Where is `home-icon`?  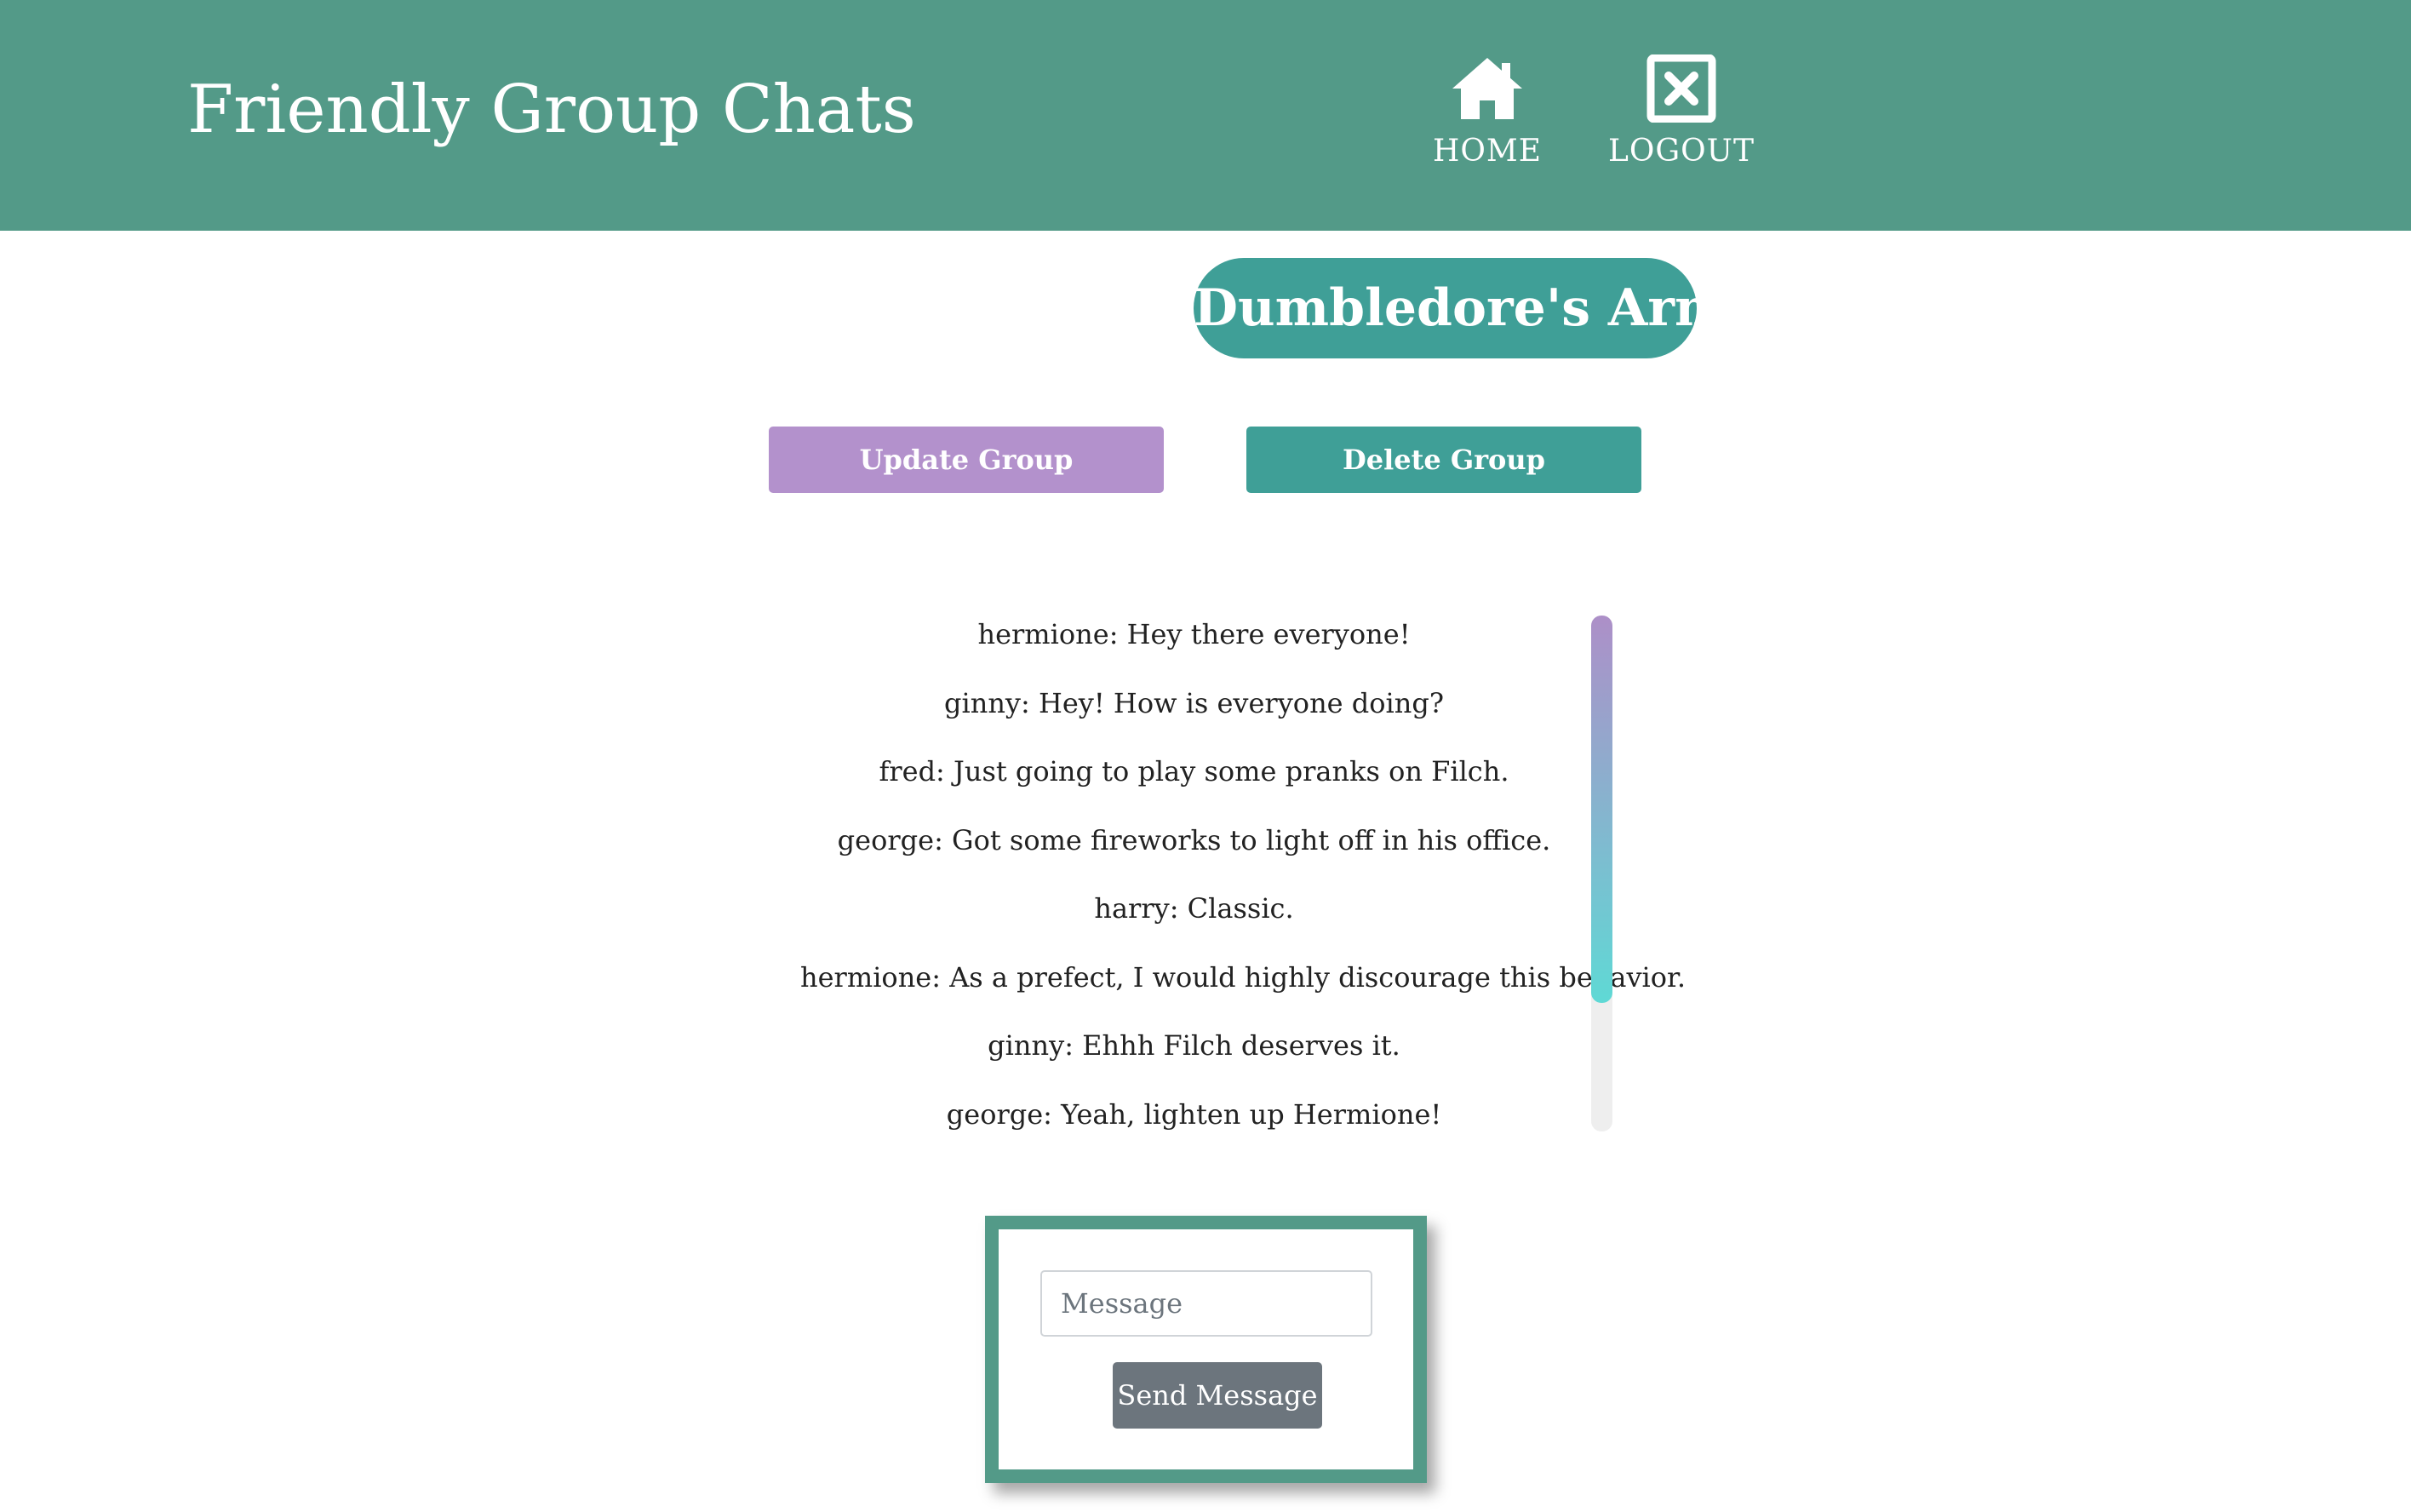
home-icon is located at coordinates (1487, 88).